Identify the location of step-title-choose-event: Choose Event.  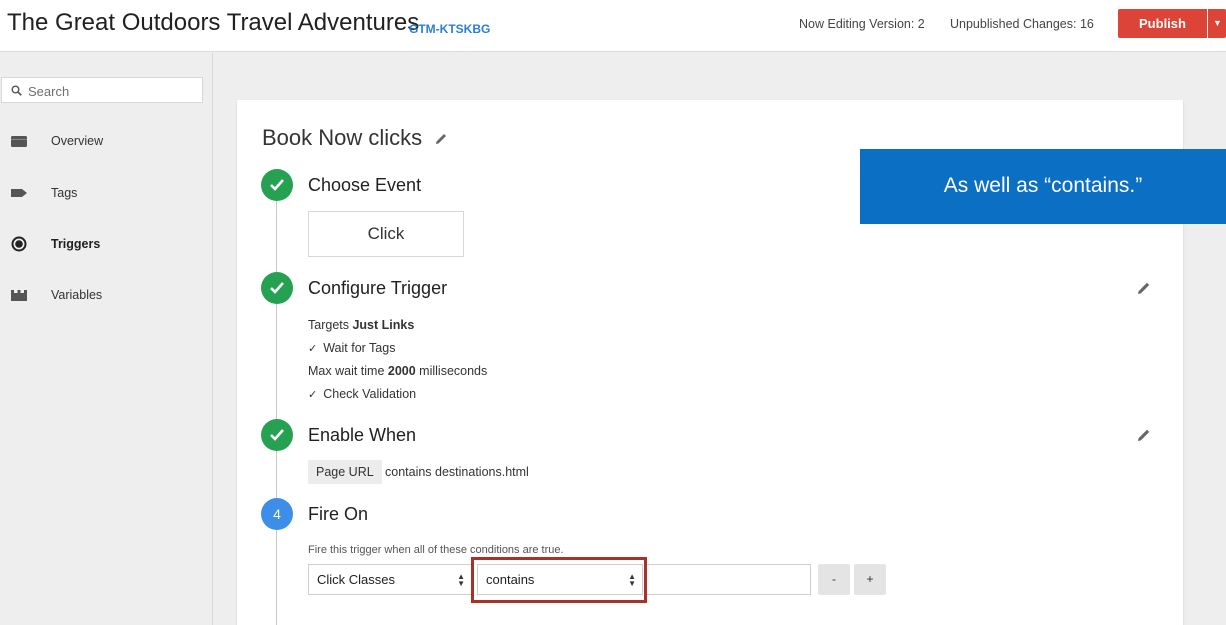
(365, 185).